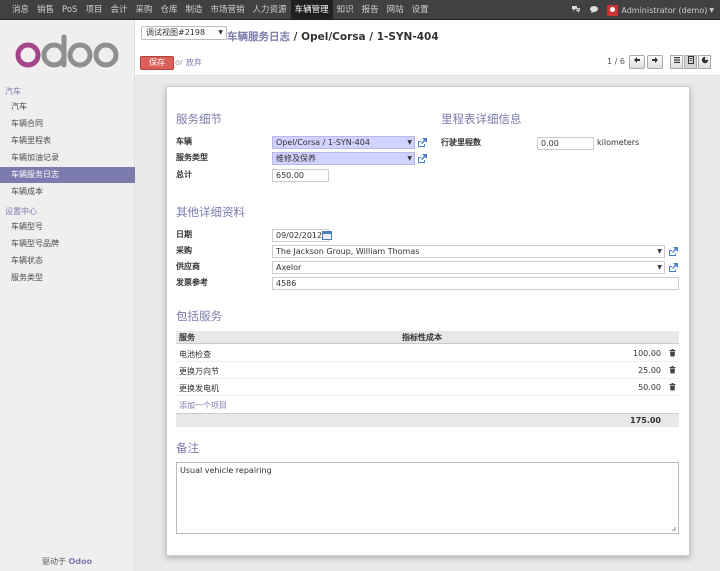 This screenshot has width=720, height=571. I want to click on list-view-button, so click(676, 62).